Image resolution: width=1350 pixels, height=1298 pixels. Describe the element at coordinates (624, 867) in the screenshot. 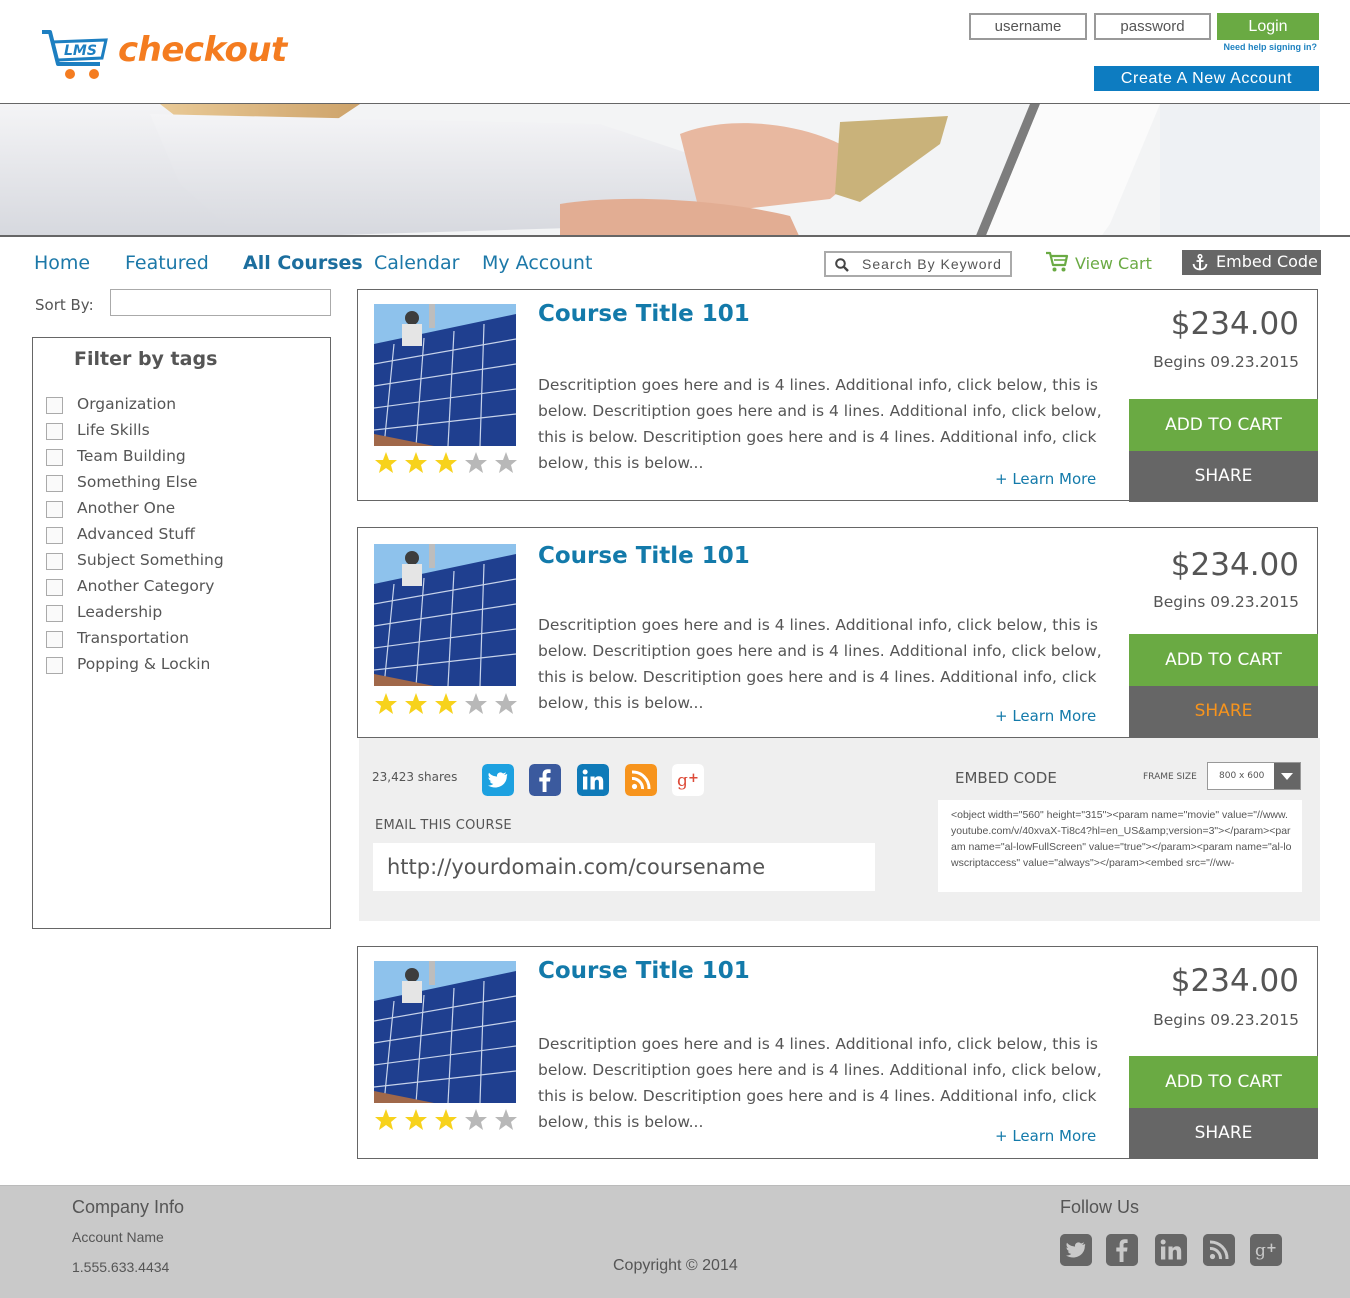

I see `course-url-field: http://yourdomain.com/coursename` at that location.